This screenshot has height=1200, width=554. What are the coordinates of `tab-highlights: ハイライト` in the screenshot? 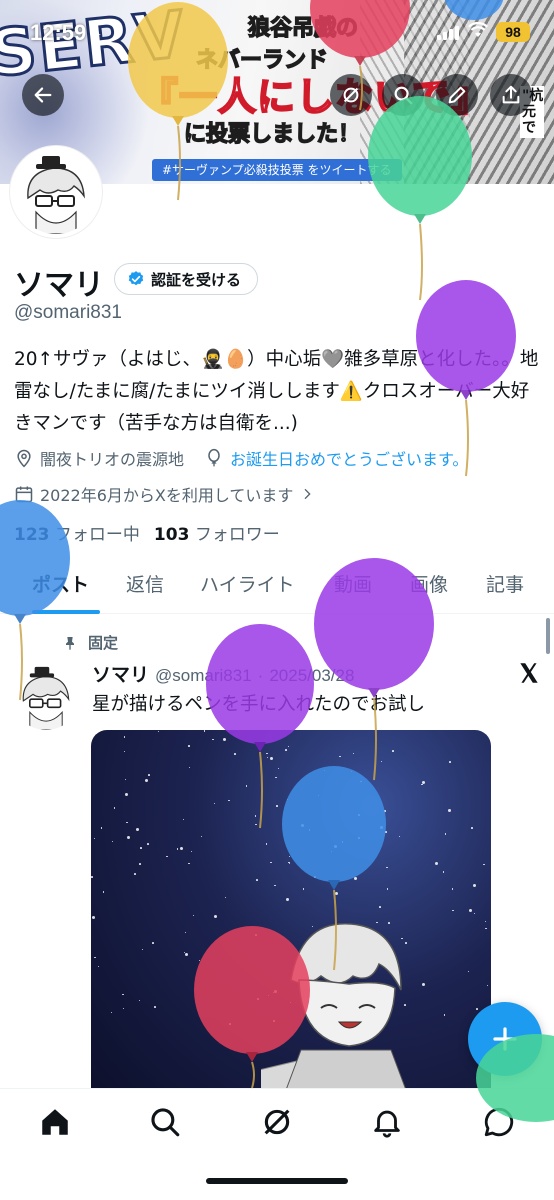 It's located at (247, 583).